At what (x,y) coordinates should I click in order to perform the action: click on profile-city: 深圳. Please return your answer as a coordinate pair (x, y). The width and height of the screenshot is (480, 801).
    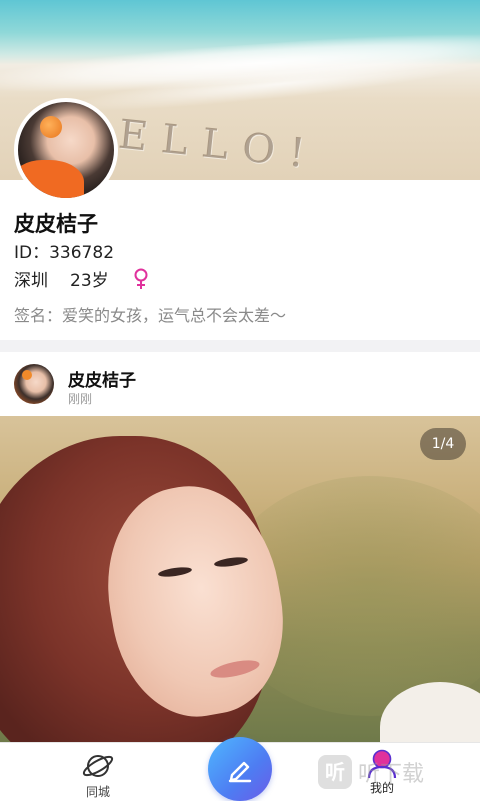
    Looking at the image, I should click on (31, 281).